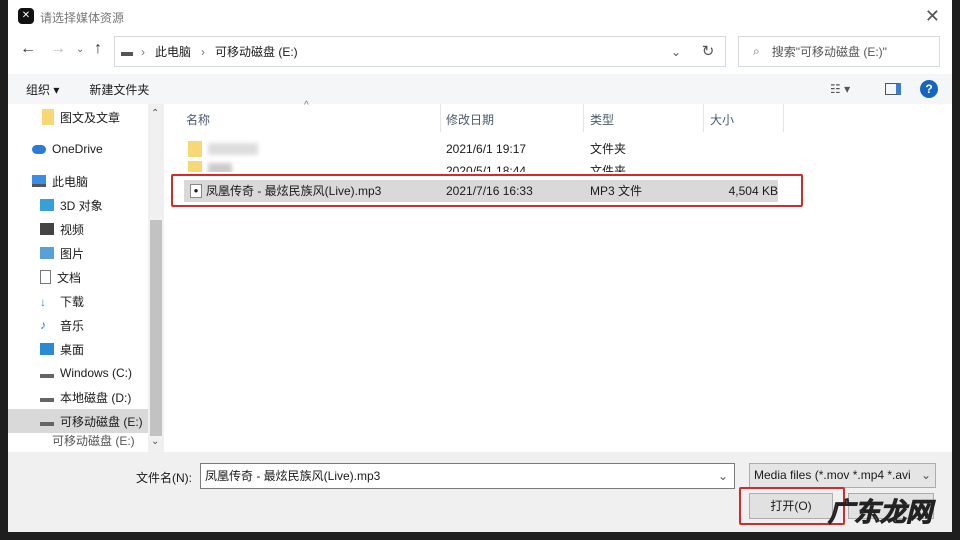 The image size is (960, 540). What do you see at coordinates (929, 89) in the screenshot?
I see `help-icon: ?` at bounding box center [929, 89].